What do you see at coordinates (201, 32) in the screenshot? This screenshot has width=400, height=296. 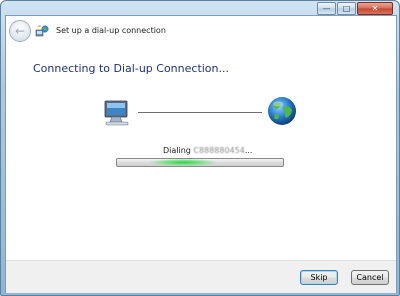 I see `wizard-header: ← Set up a dial-up connection` at bounding box center [201, 32].